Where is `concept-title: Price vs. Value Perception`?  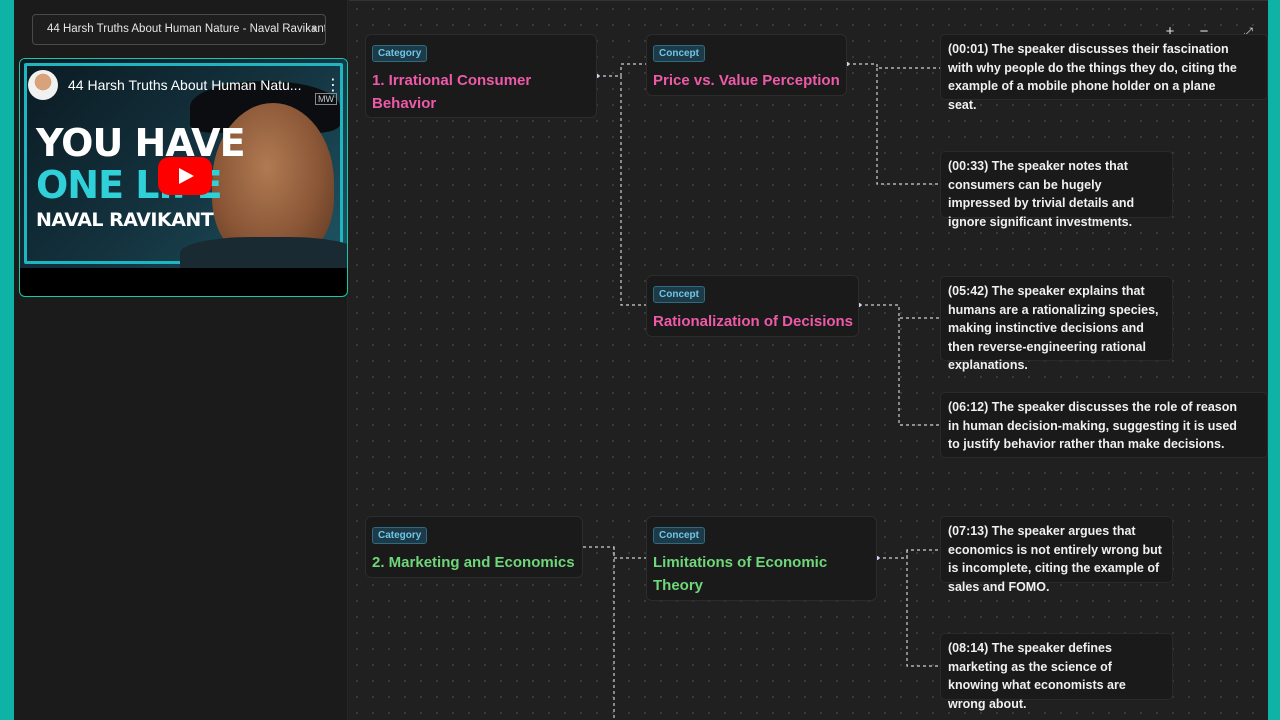 concept-title: Price vs. Value Perception is located at coordinates (746, 80).